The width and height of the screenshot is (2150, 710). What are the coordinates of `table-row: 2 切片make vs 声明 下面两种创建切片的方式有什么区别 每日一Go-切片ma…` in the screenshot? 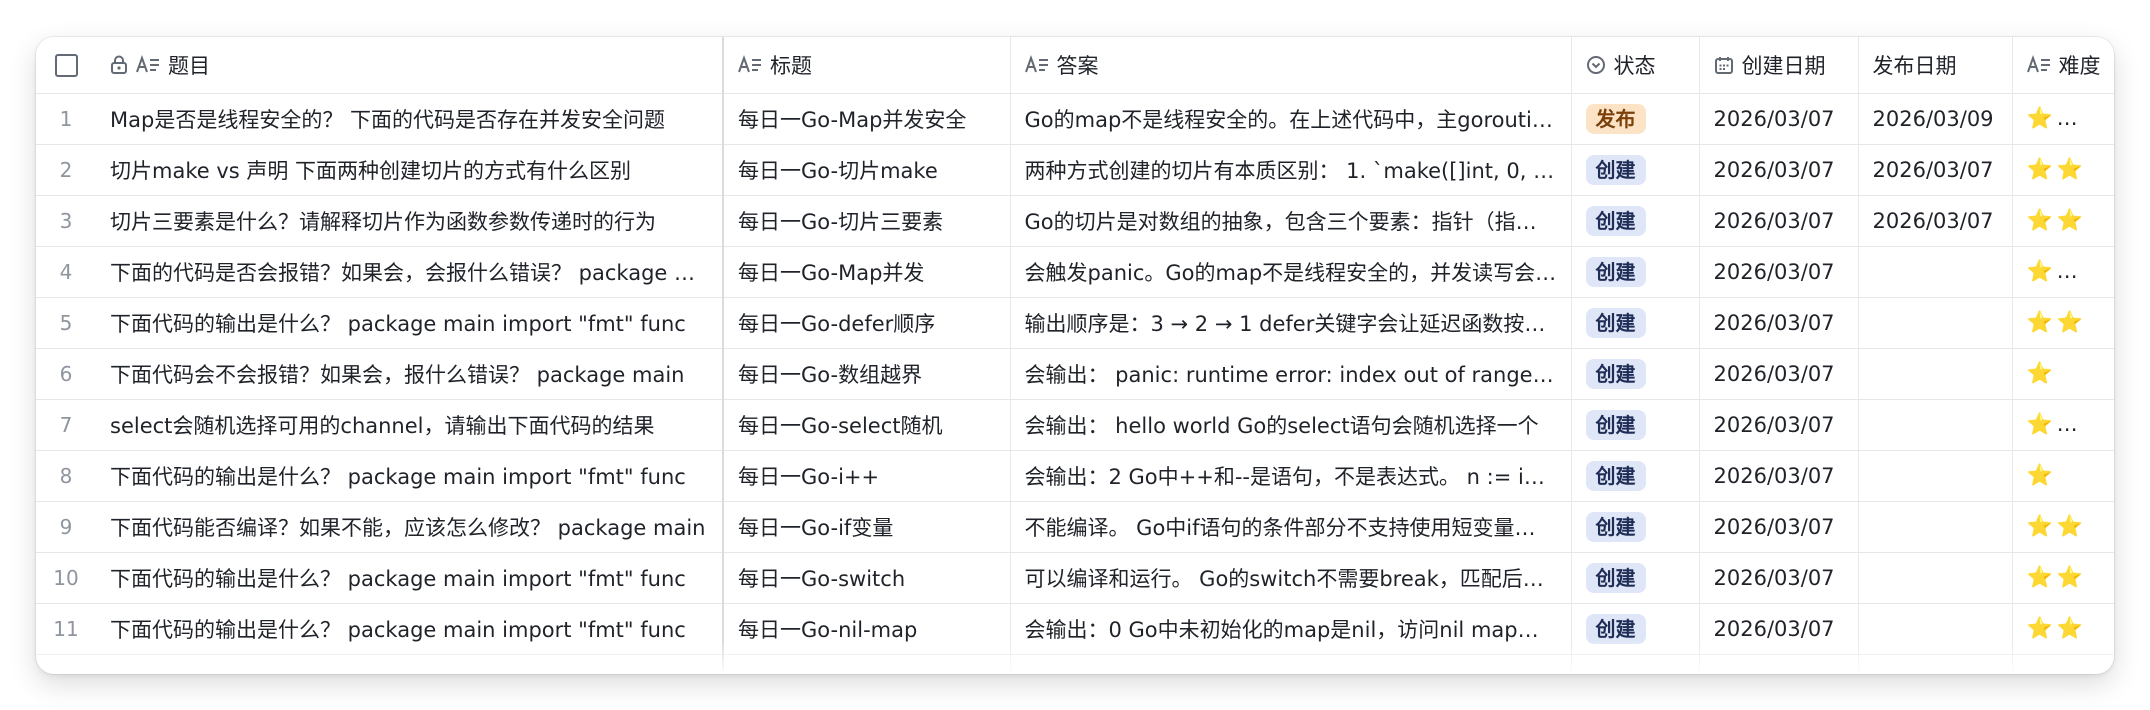 It's located at (1075, 170).